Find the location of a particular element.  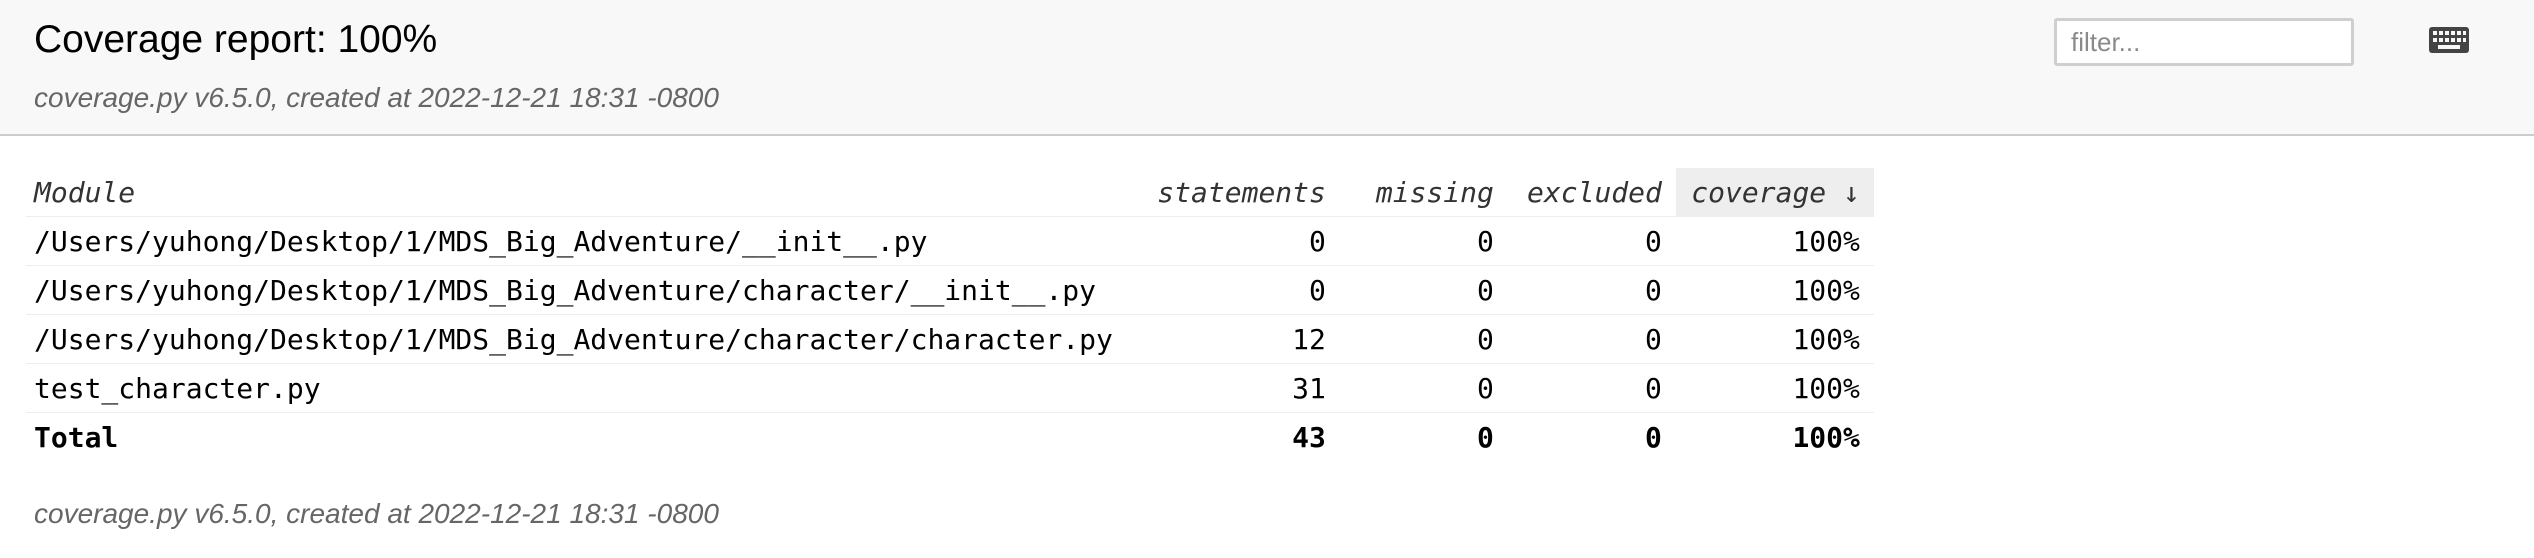

table-row: test_character.py 31 0 0 100% is located at coordinates (950, 388).